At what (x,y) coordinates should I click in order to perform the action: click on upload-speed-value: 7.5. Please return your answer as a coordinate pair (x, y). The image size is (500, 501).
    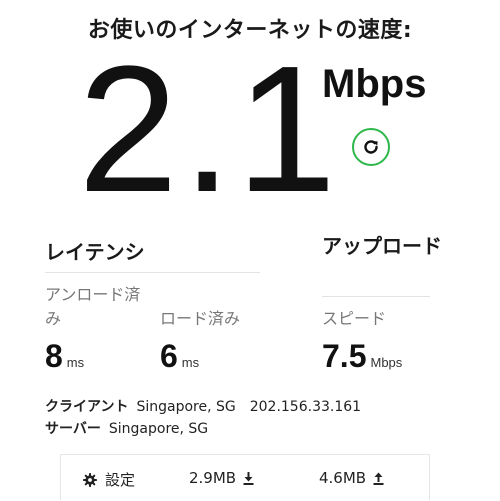
    Looking at the image, I should click on (344, 356).